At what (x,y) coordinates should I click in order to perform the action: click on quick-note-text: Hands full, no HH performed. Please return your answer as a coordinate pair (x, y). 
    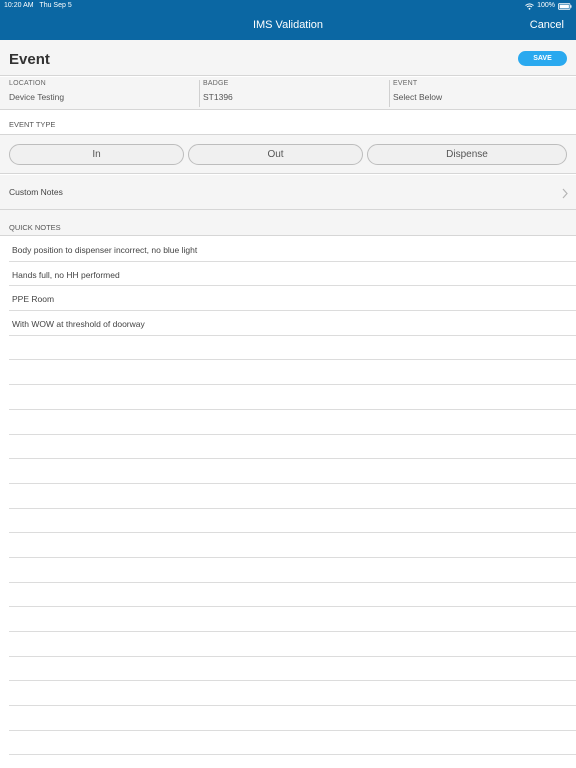
    Looking at the image, I should click on (66, 274).